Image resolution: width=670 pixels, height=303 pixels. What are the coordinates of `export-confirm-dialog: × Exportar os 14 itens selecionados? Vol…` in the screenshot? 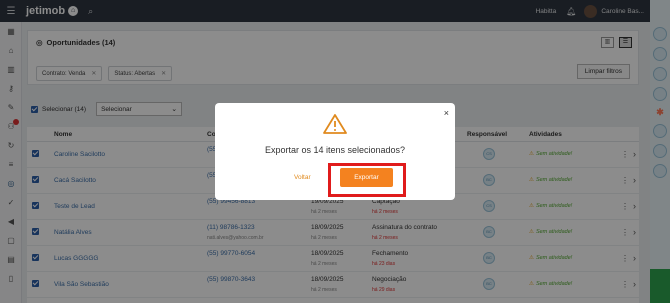 It's located at (335, 151).